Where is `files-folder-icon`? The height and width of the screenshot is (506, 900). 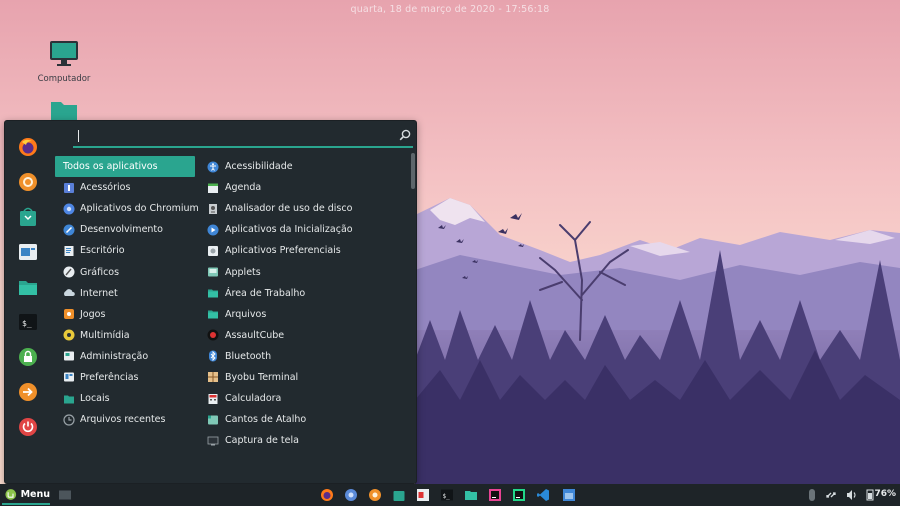
files-folder-icon is located at coordinates (213, 314).